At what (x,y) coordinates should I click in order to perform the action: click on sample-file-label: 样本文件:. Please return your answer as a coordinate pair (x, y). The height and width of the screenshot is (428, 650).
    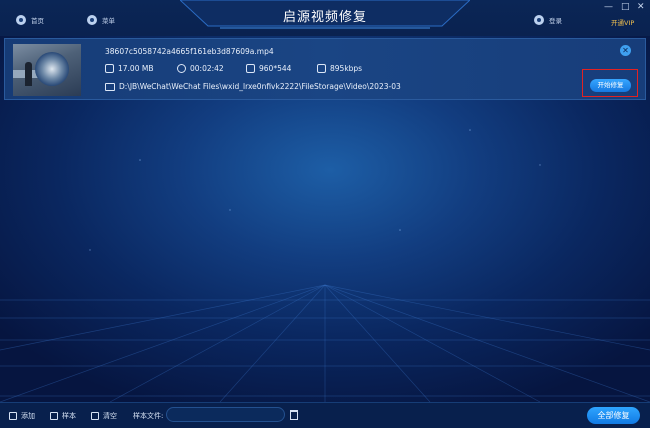
    Looking at the image, I should click on (148, 416).